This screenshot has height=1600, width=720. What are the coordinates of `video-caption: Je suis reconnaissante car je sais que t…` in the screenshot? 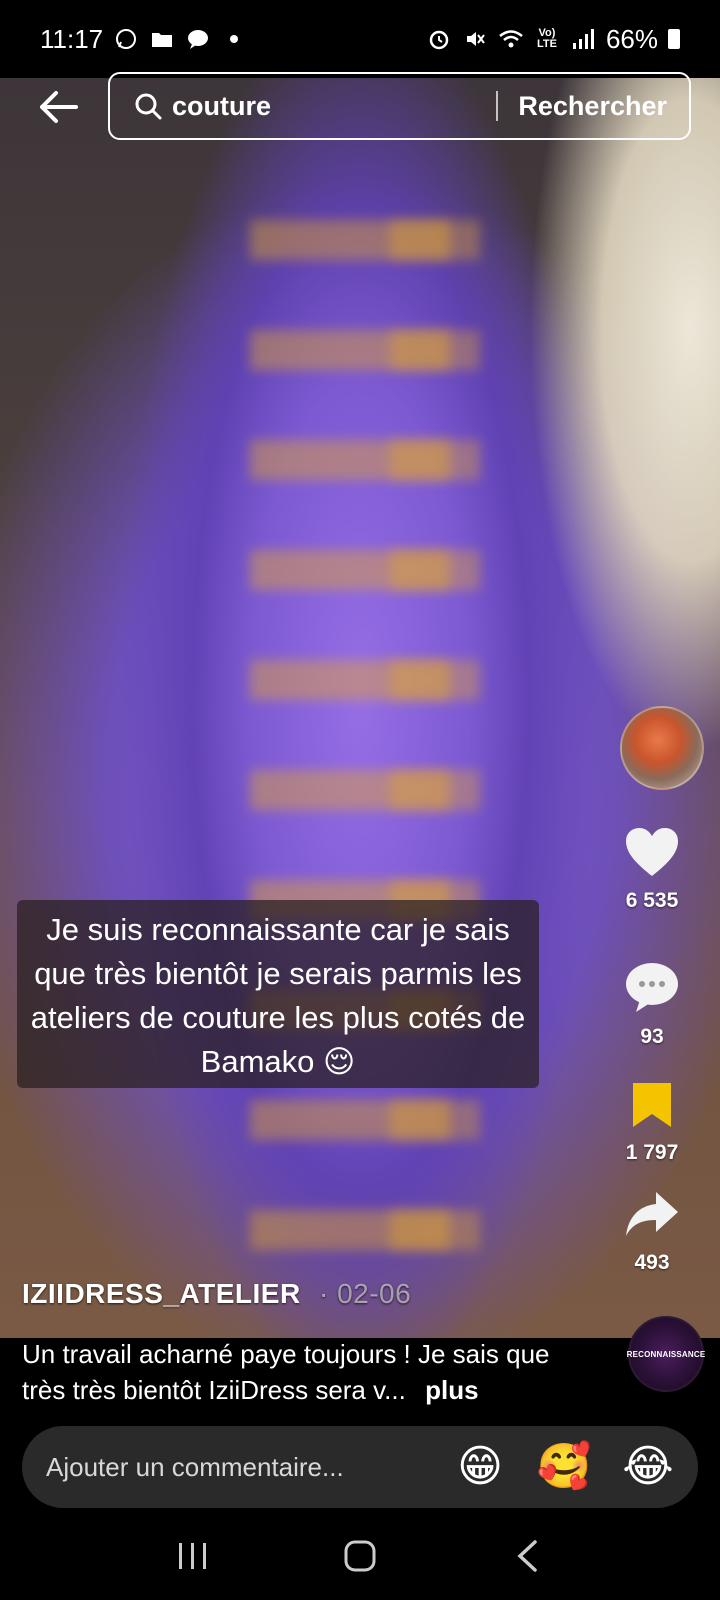 It's located at (278, 994).